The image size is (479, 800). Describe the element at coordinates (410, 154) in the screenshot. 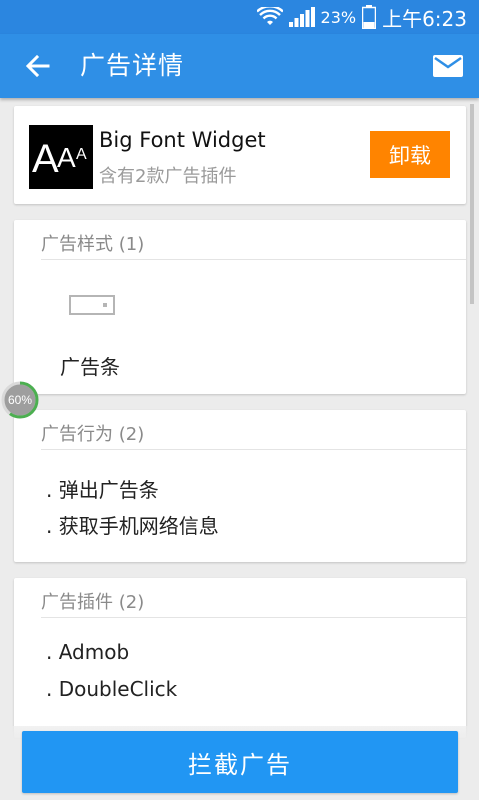

I see `uninstall-button: 卸载` at that location.